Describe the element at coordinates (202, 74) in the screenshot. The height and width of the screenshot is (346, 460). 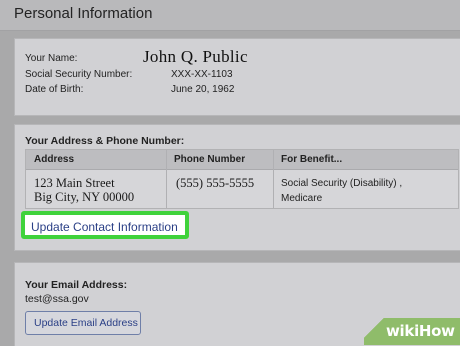
I see `ssn-value: XXX-XX-1103` at that location.